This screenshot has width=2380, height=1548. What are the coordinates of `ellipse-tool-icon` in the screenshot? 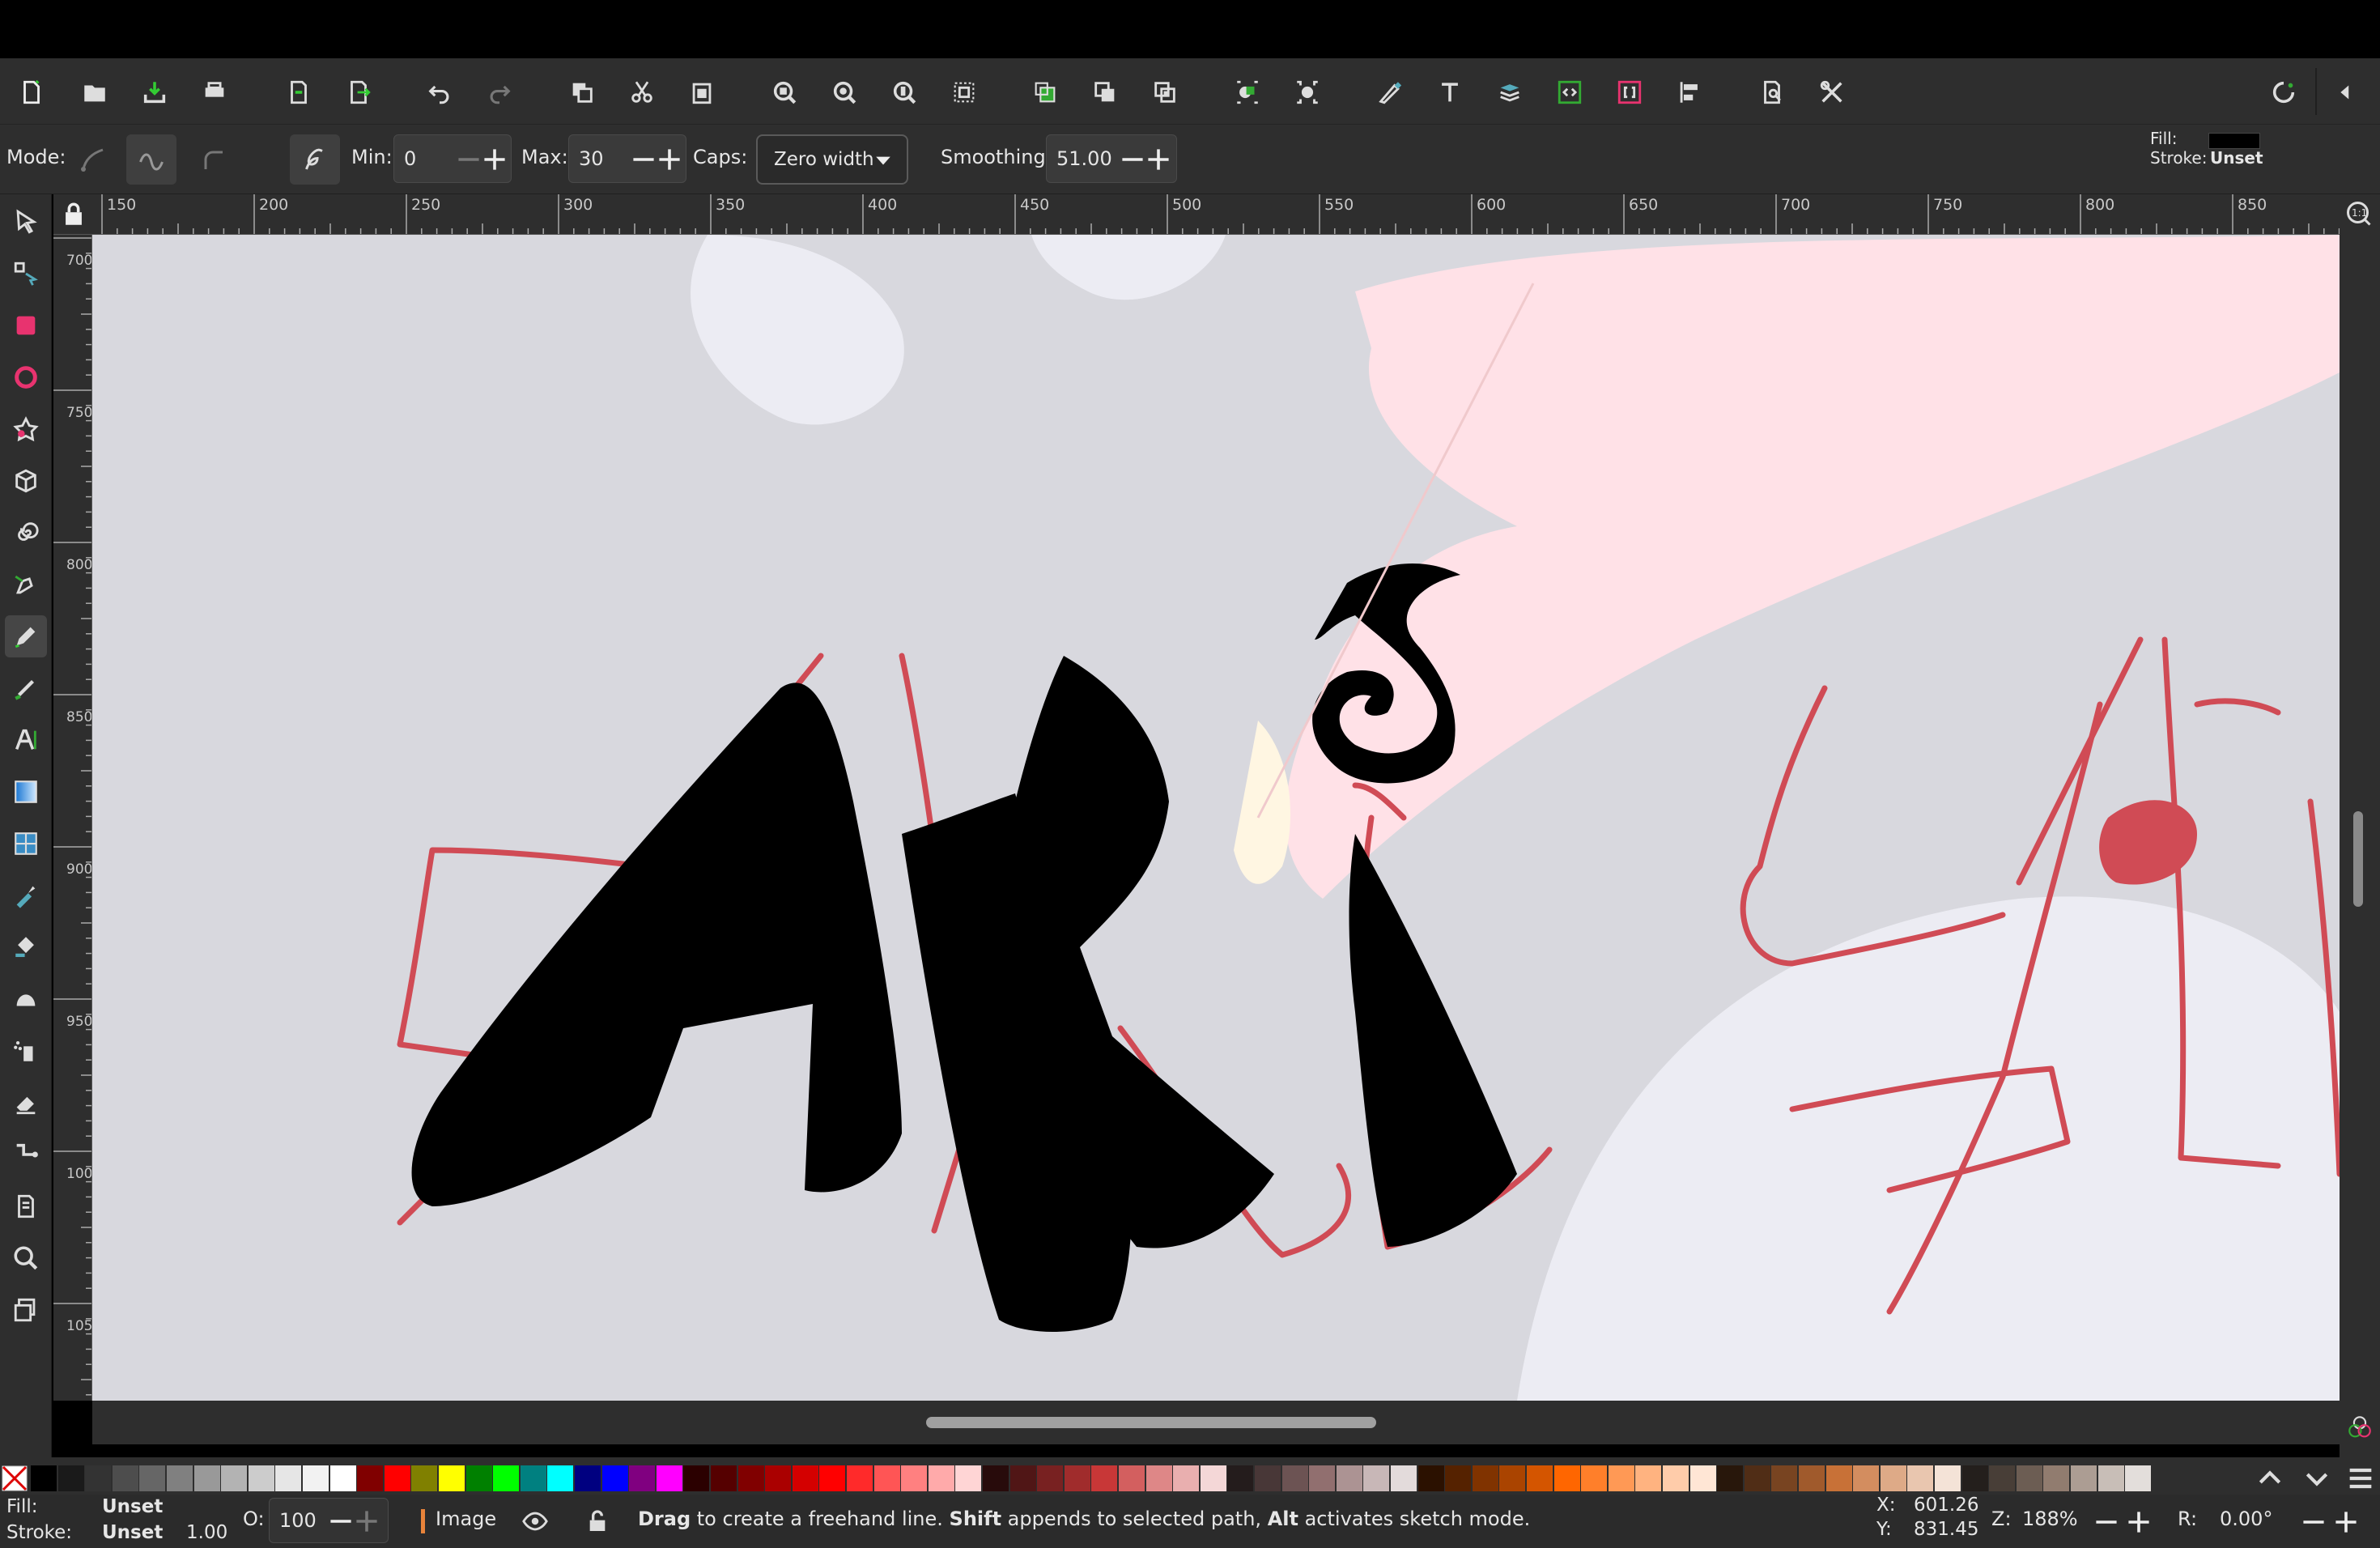 It's located at (26, 377).